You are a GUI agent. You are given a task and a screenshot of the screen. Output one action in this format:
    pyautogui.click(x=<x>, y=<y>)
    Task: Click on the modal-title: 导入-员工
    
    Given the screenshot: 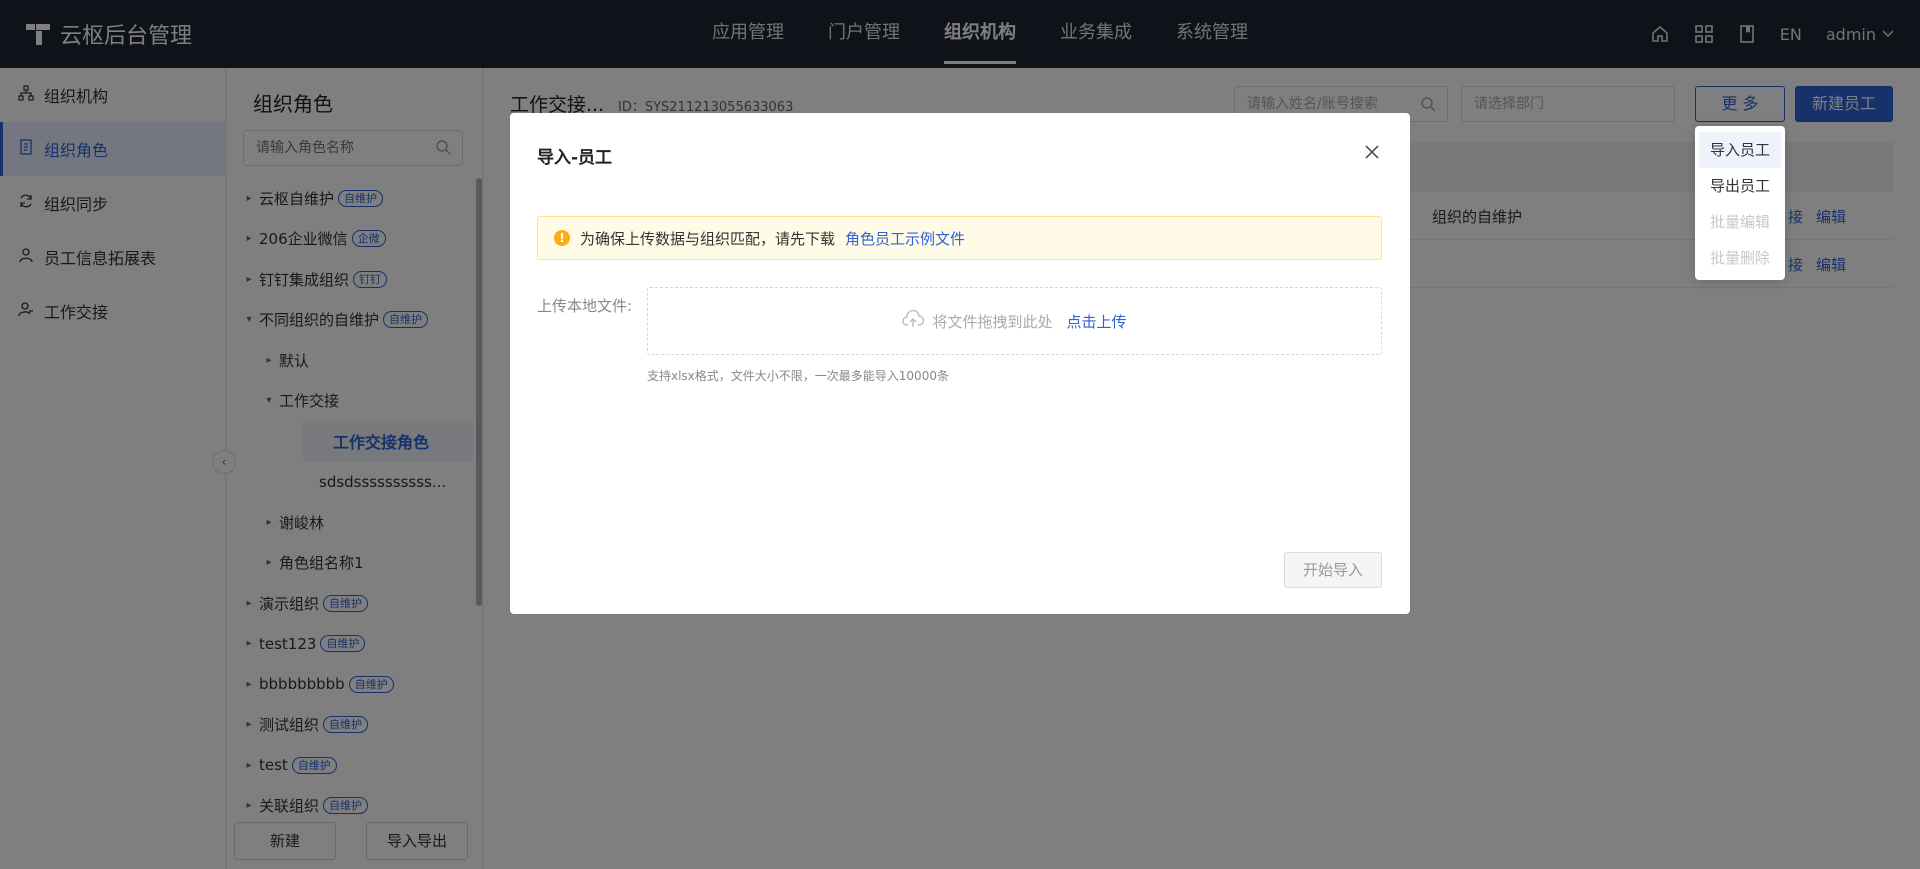 What is the action you would take?
    pyautogui.click(x=575, y=158)
    